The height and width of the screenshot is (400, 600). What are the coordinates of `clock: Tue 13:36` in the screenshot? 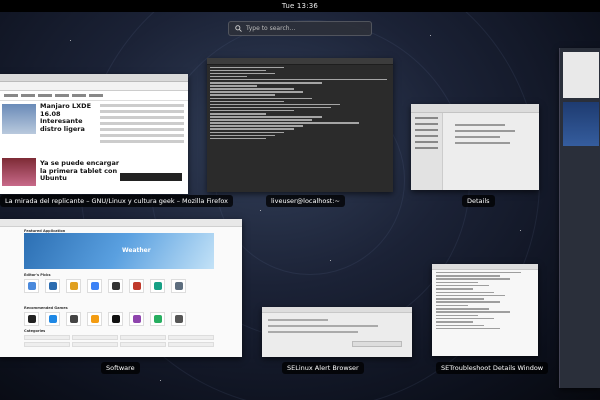 It's located at (300, 6).